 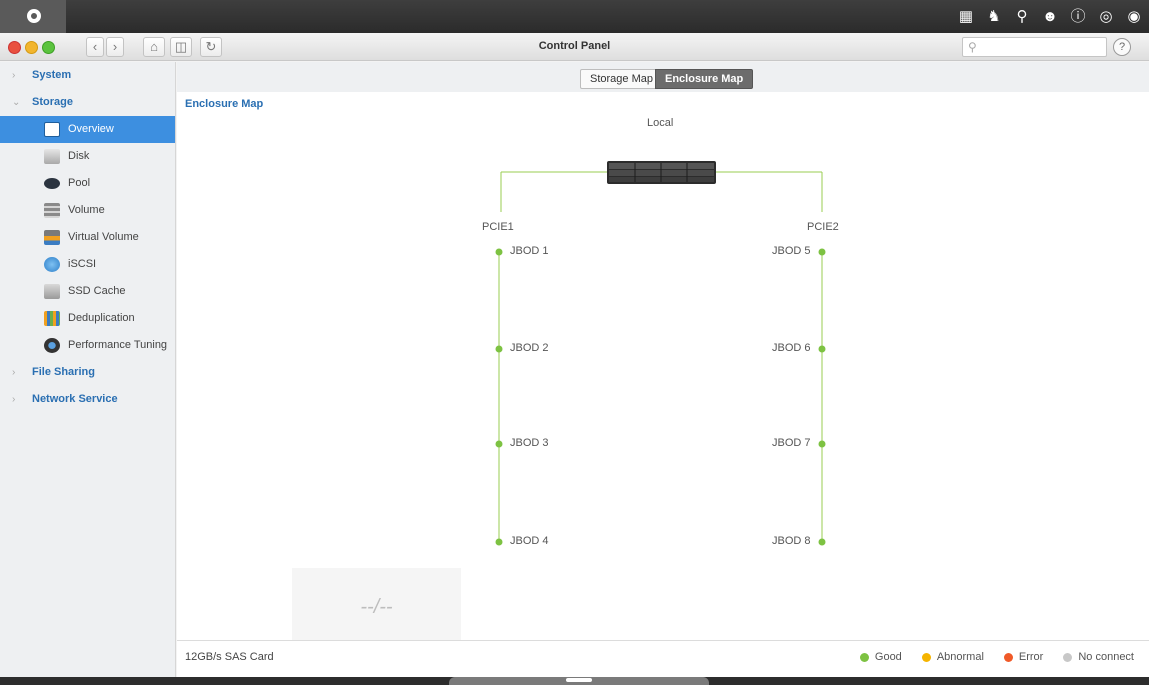 What do you see at coordinates (791, 443) in the screenshot?
I see `jbod-label: JBOD 7` at bounding box center [791, 443].